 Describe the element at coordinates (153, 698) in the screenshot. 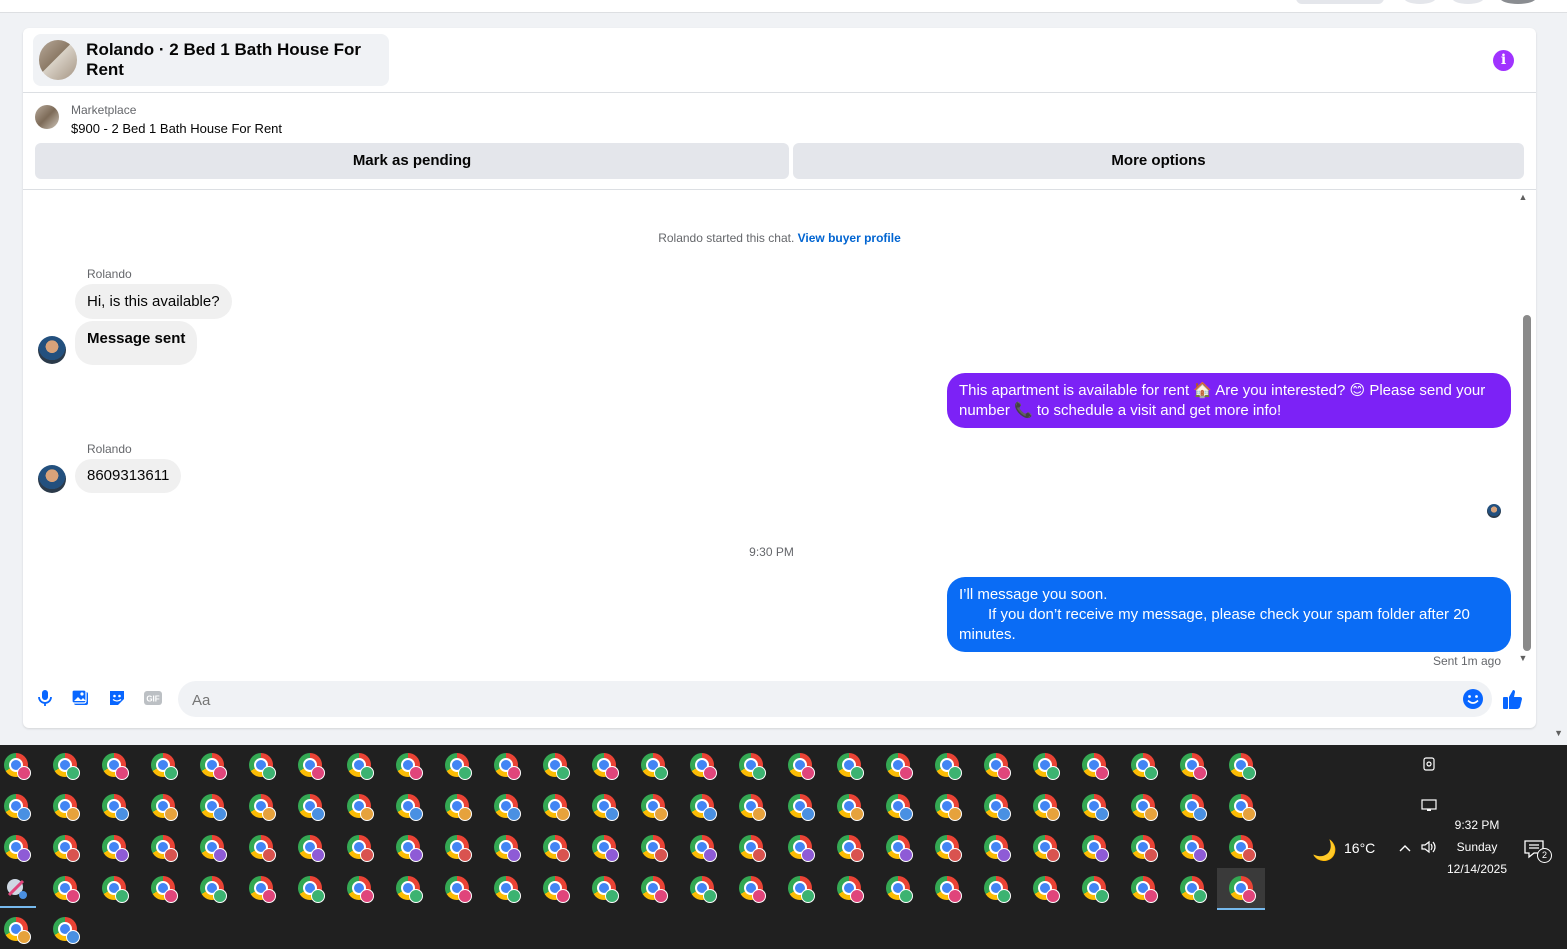

I see `gif-icon: GIF` at that location.